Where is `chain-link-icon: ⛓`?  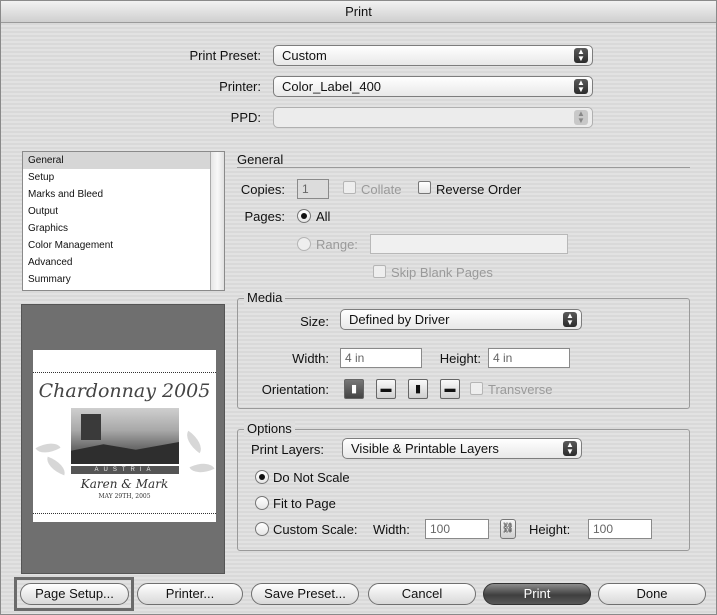
chain-link-icon: ⛓ is located at coordinates (508, 529).